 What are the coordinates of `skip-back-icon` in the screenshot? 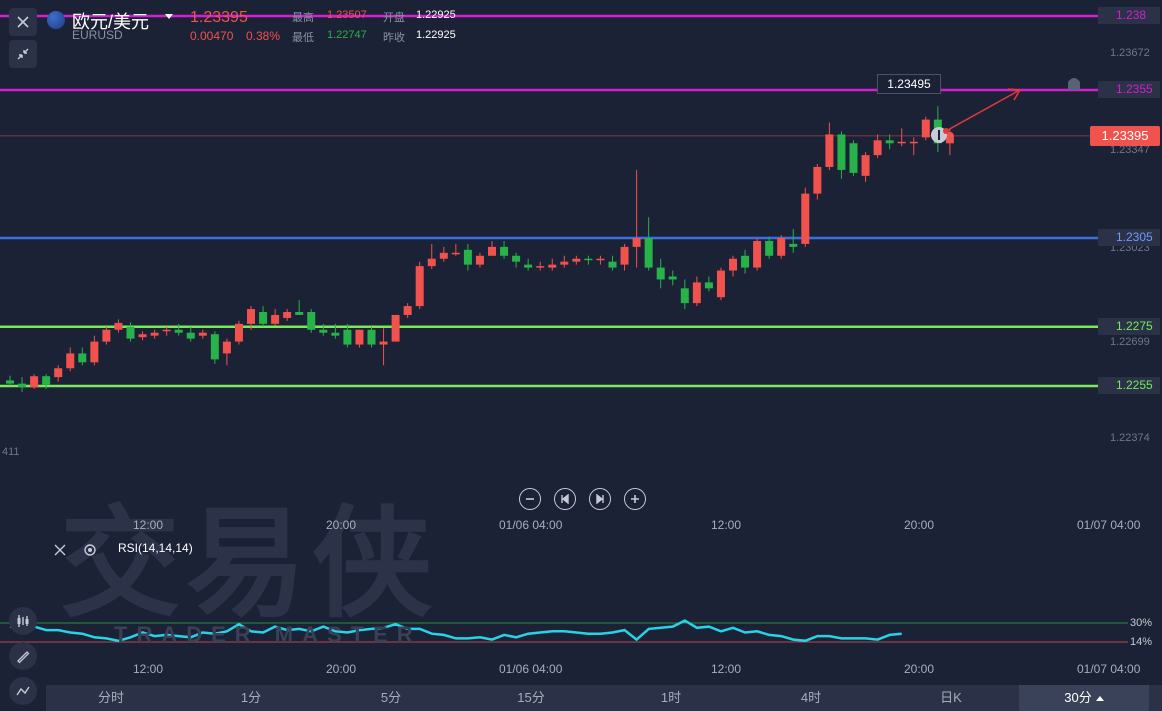 It's located at (565, 499).